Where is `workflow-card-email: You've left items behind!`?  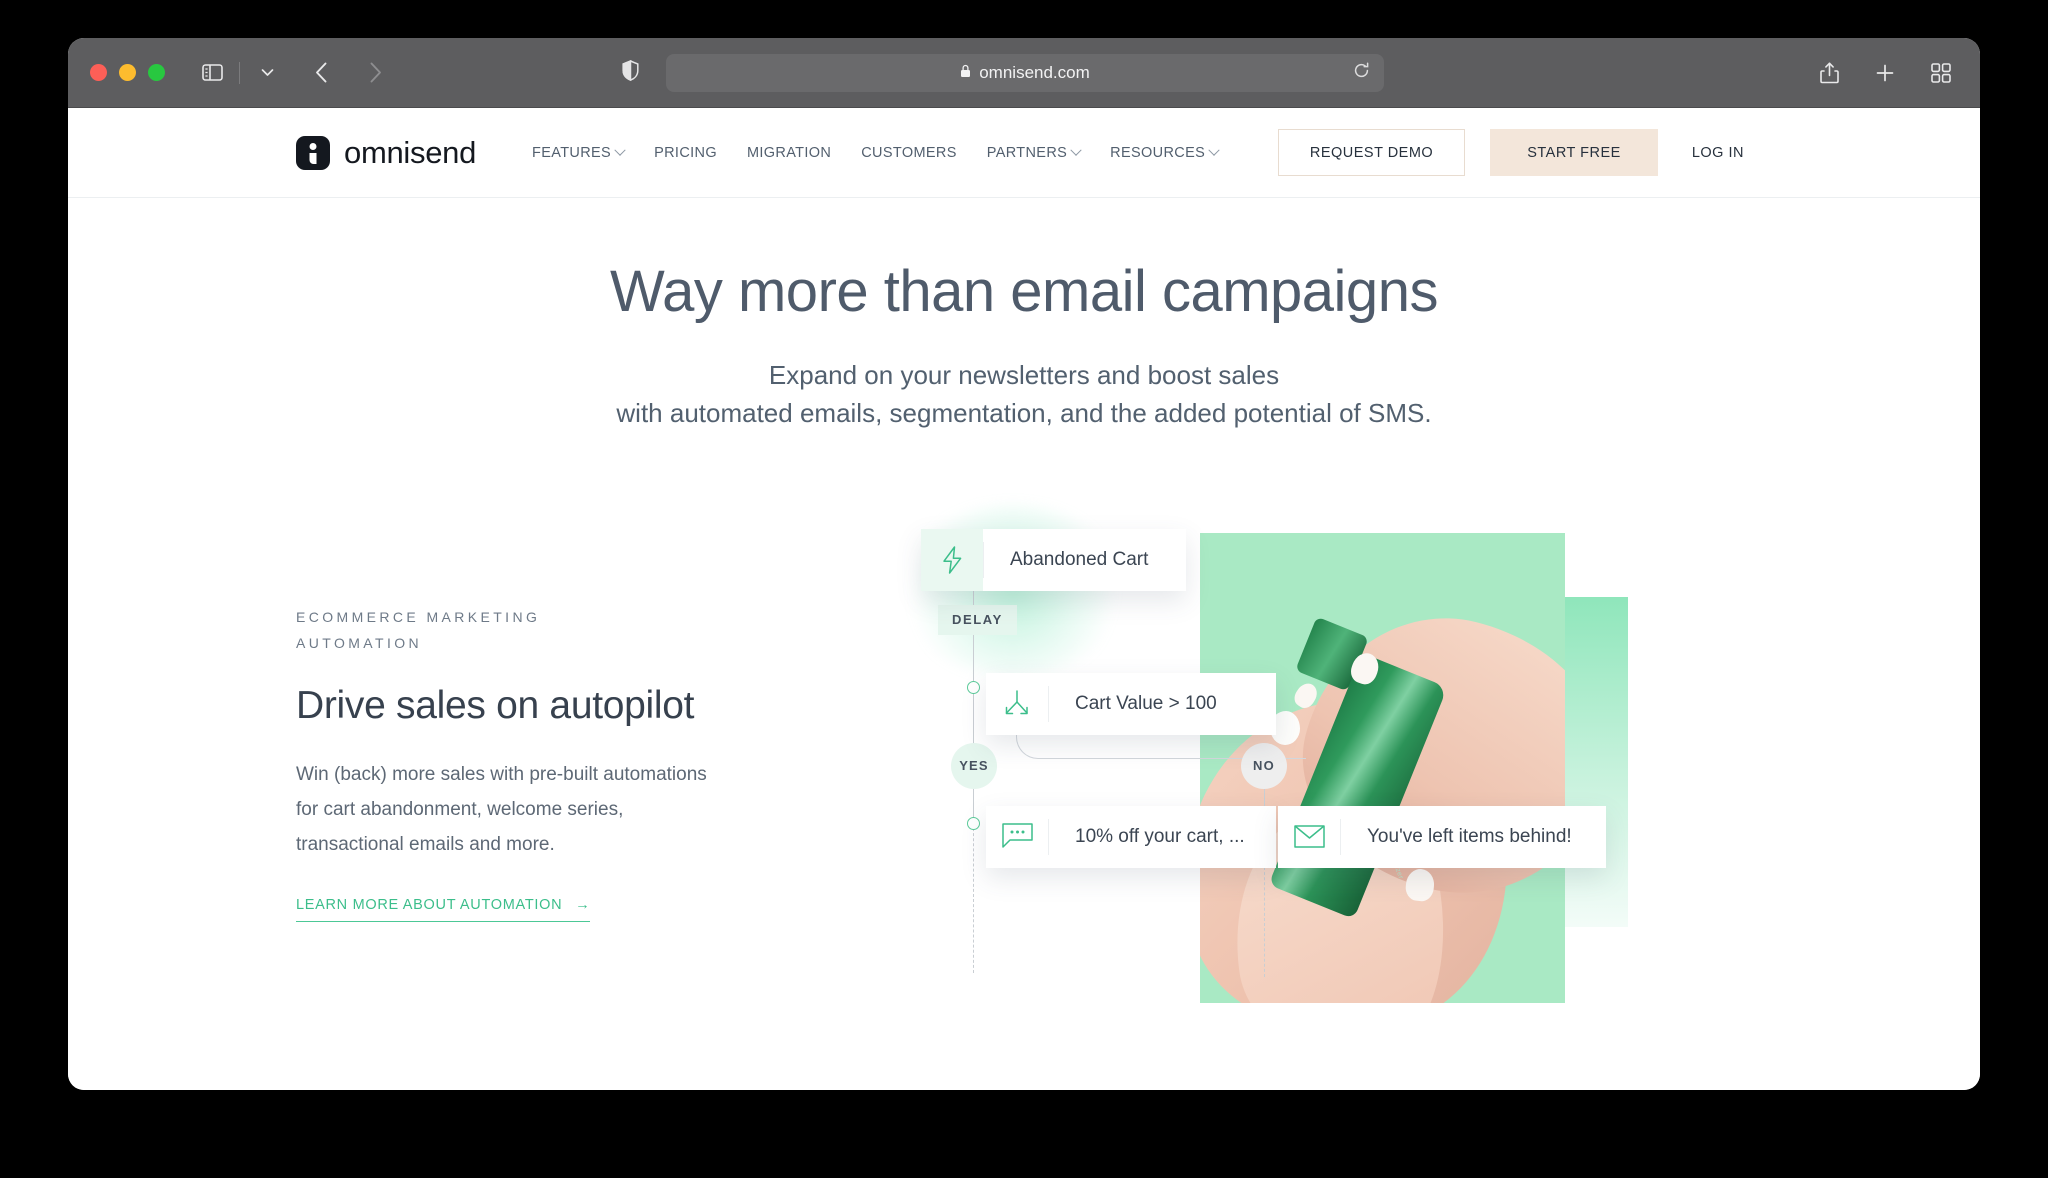 workflow-card-email: You've left items behind! is located at coordinates (1442, 836).